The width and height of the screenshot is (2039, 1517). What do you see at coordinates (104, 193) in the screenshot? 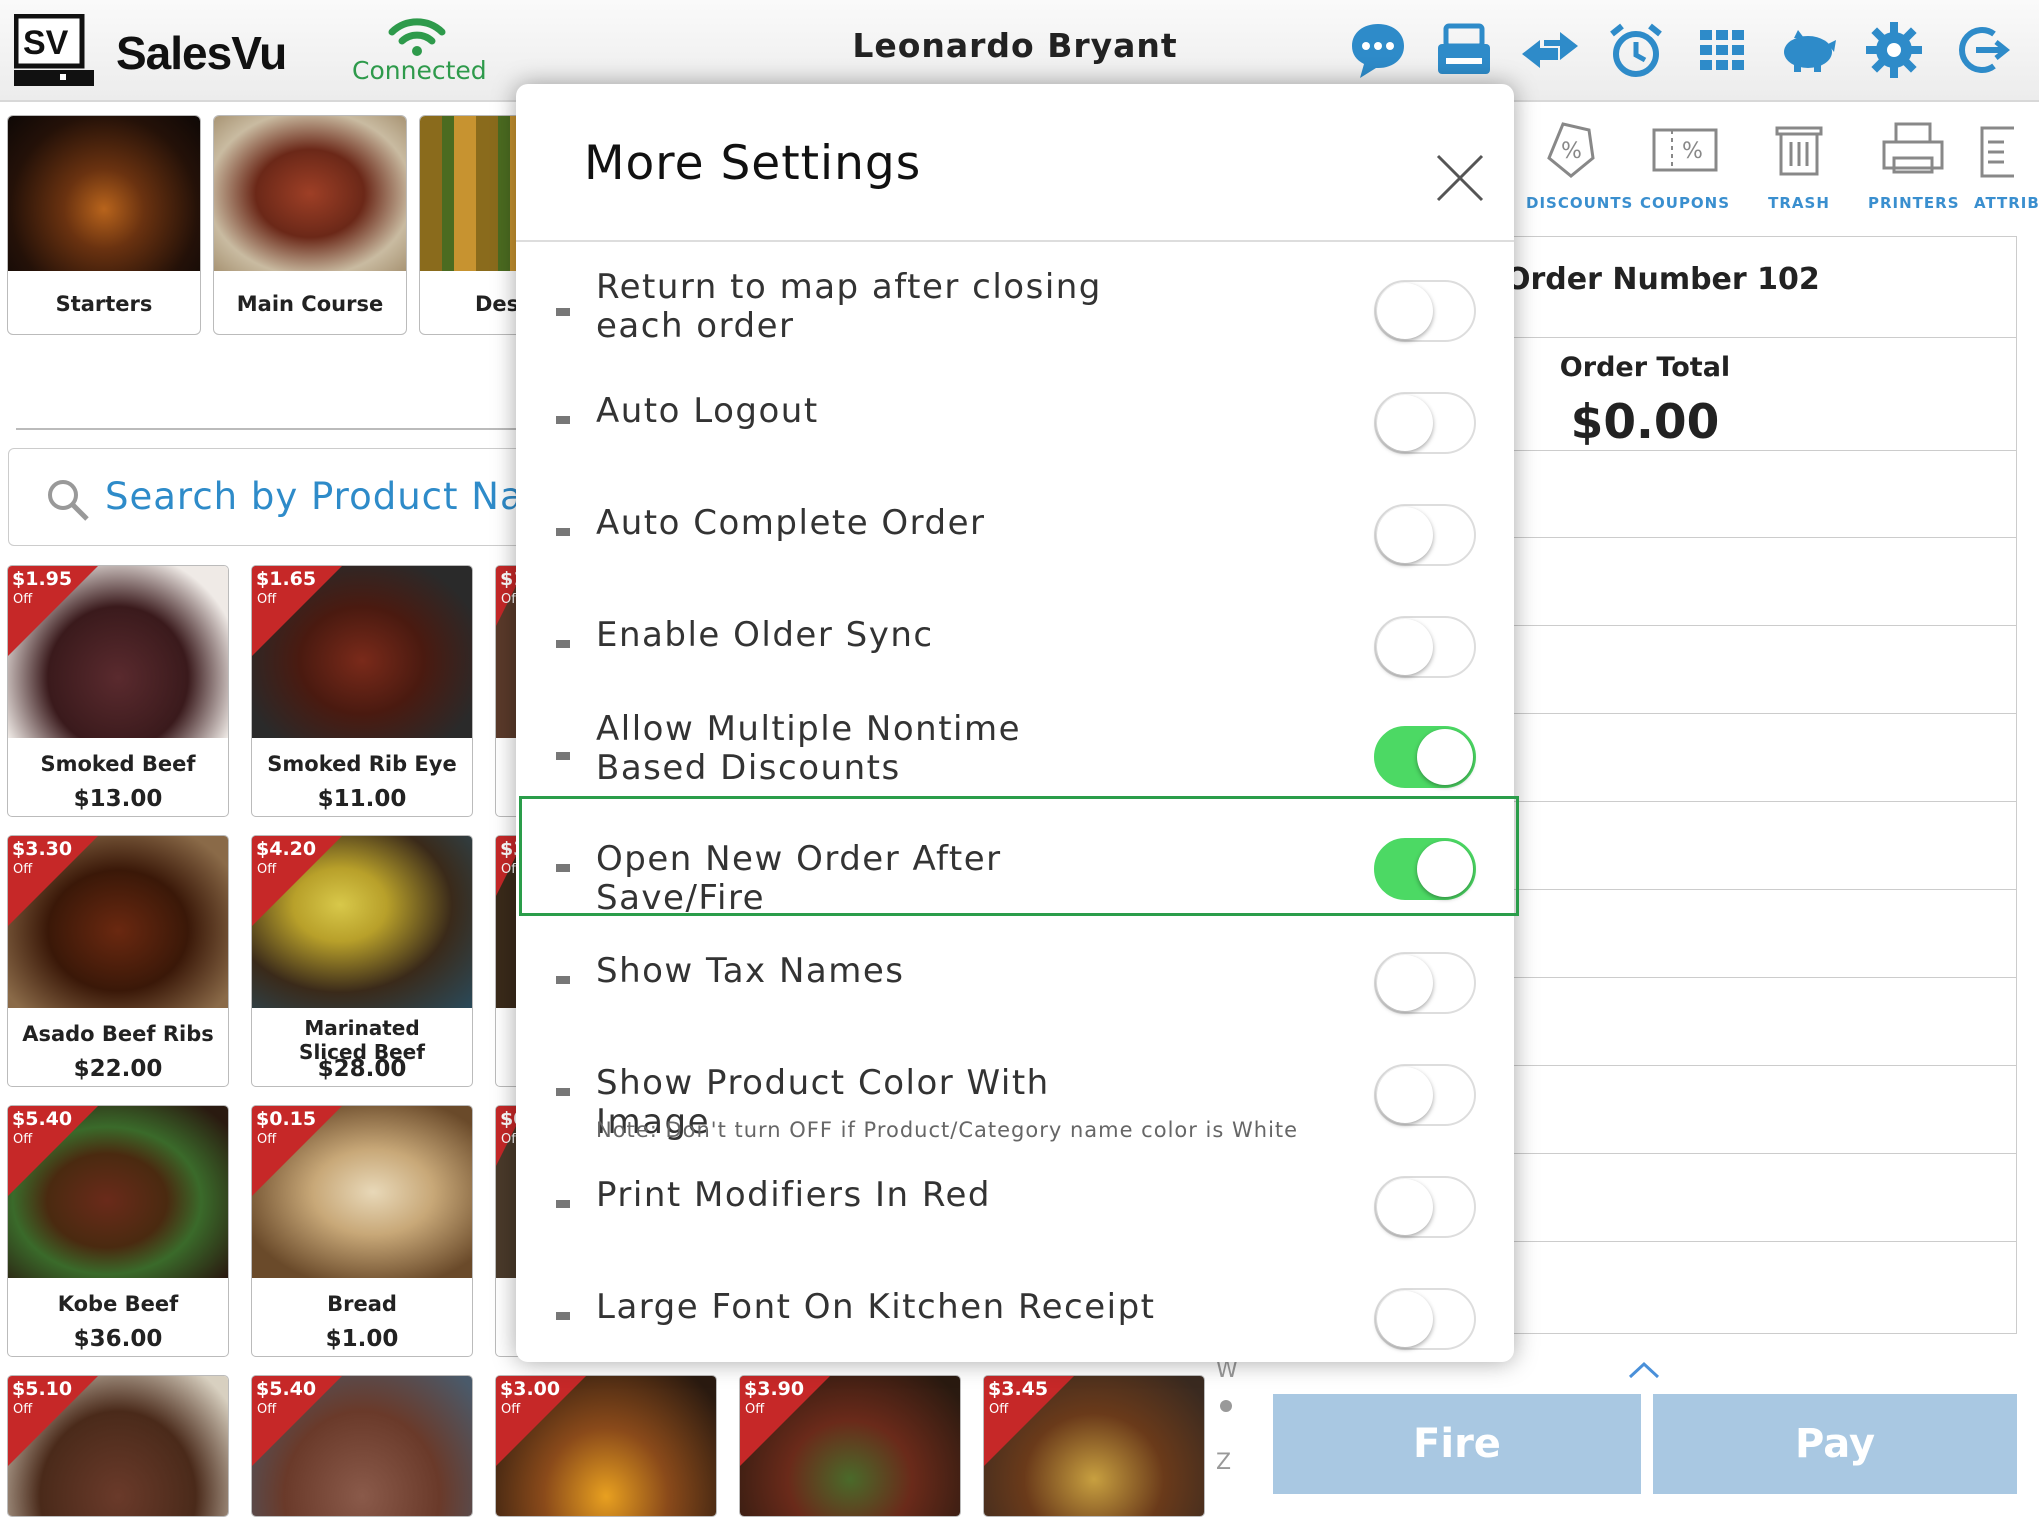
I see `category-image` at bounding box center [104, 193].